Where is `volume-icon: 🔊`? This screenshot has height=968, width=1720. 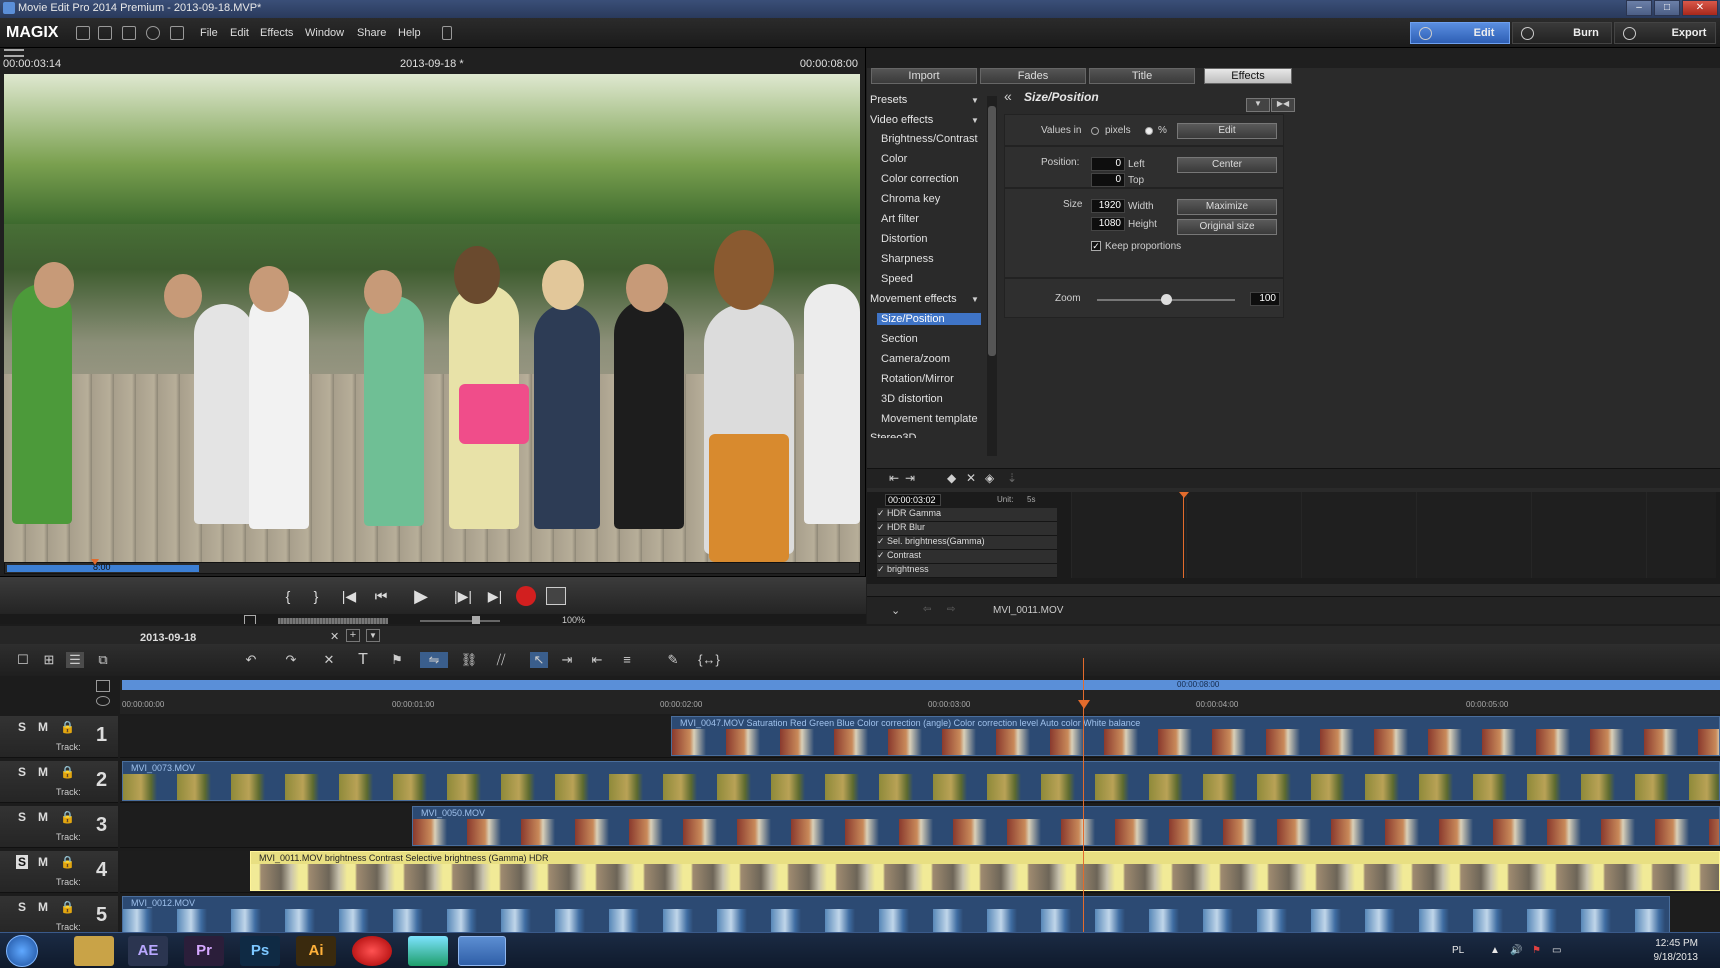 volume-icon: 🔊 is located at coordinates (1516, 950).